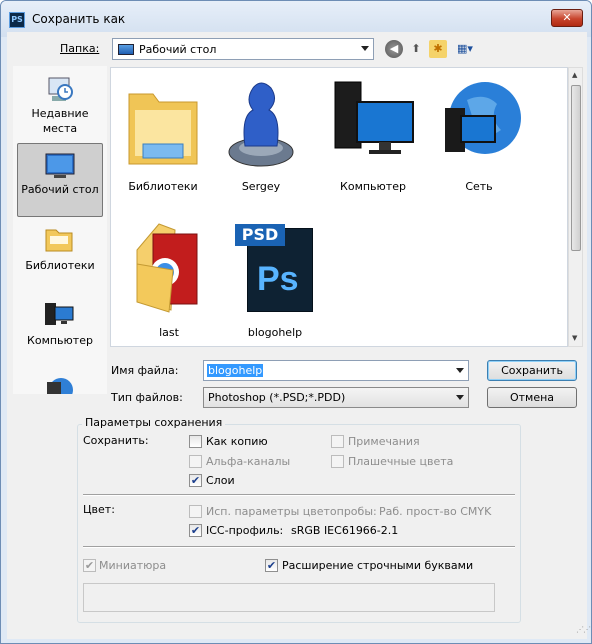 The height and width of the screenshot is (644, 592). Describe the element at coordinates (438, 49) in the screenshot. I see `new-folder-icon: ✱` at that location.